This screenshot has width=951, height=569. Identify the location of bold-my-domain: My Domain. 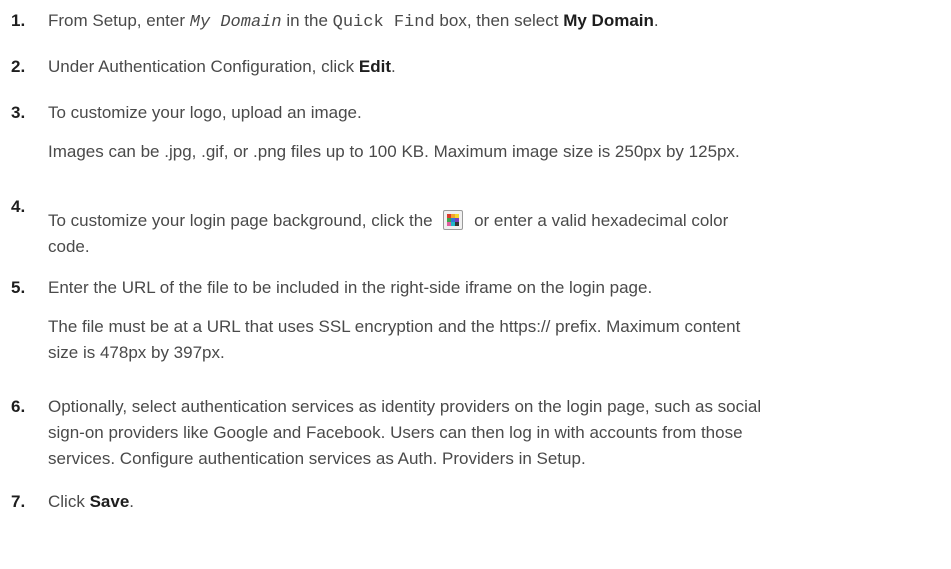
(608, 20).